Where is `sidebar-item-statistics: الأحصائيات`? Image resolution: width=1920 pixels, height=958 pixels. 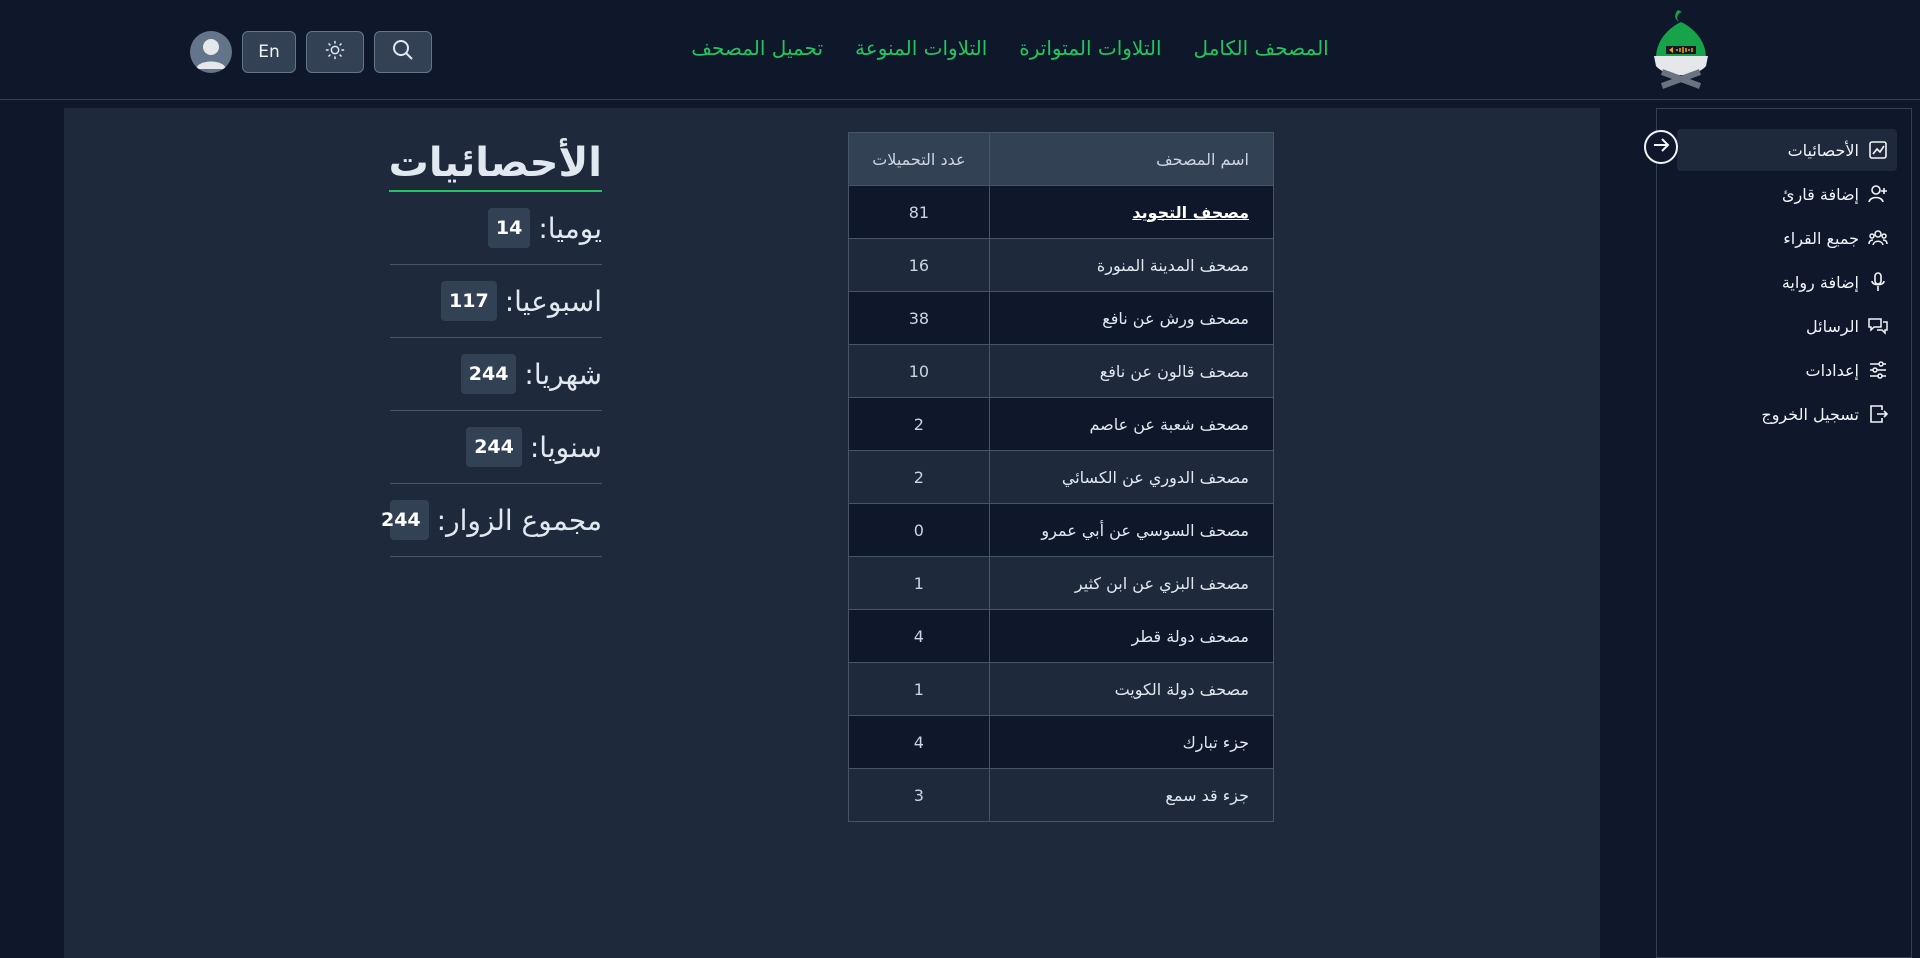 sidebar-item-statistics: الأحصائيات is located at coordinates (1787, 150).